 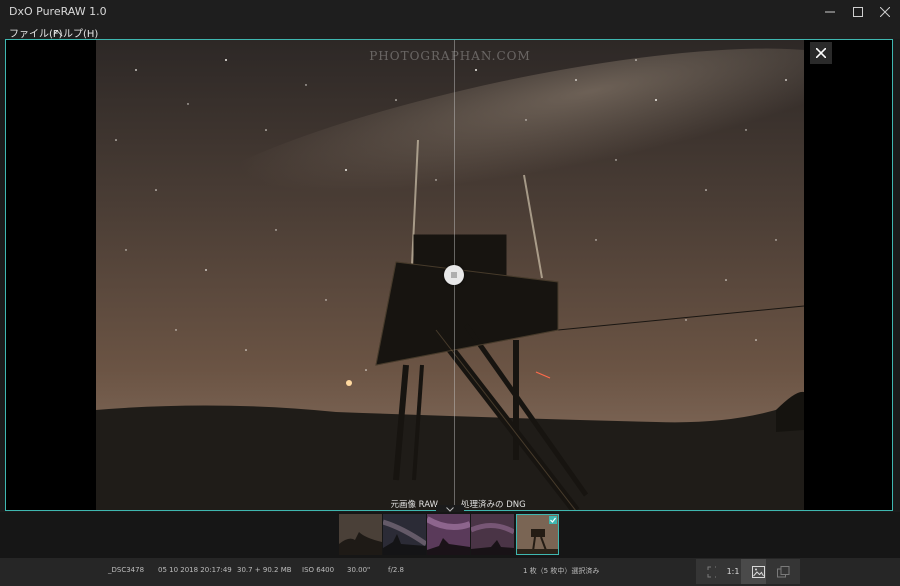 I want to click on thumbnail-5-selected, so click(x=537, y=534).